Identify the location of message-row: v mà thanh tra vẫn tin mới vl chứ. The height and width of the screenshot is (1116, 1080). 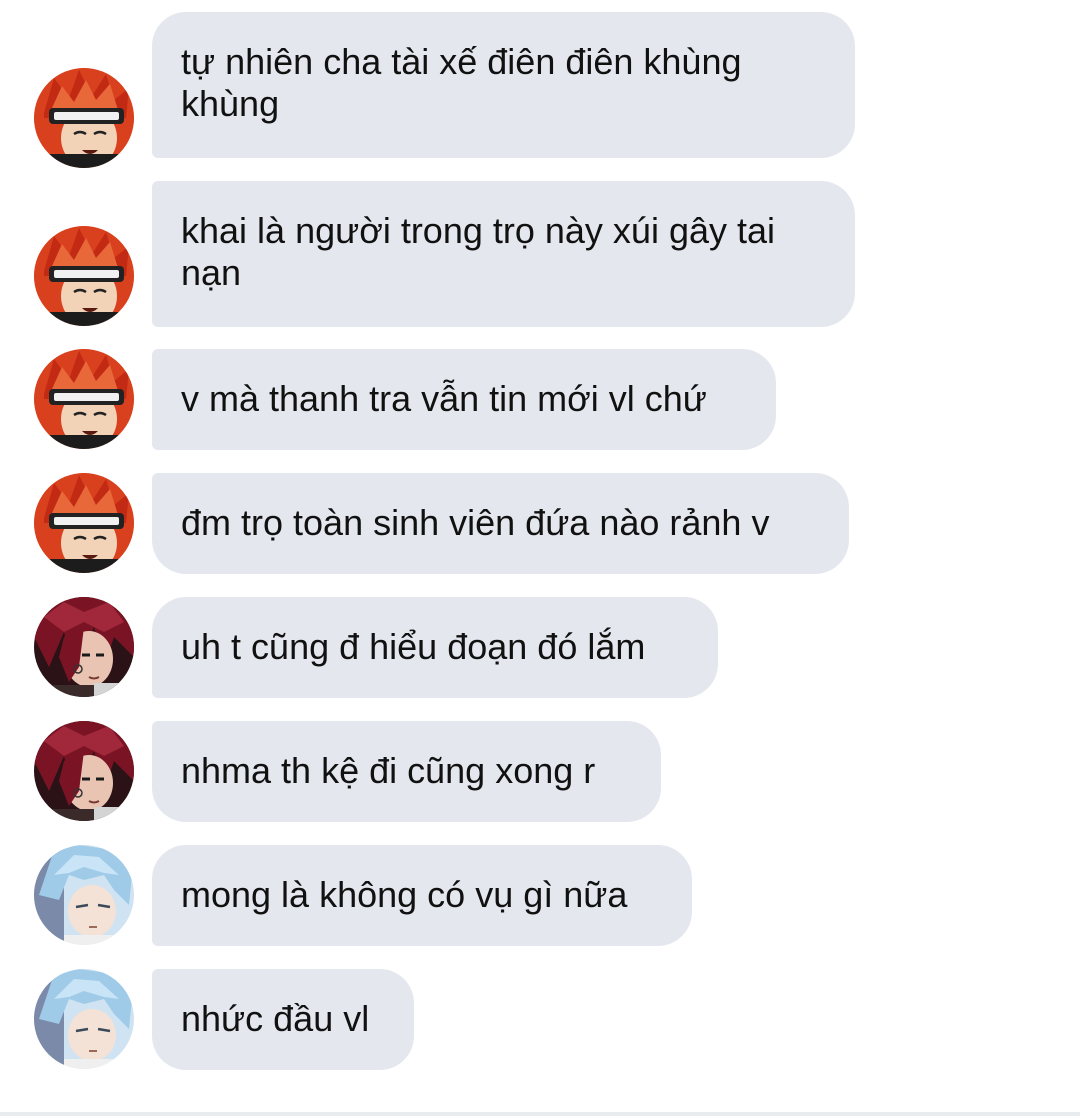
(540, 399).